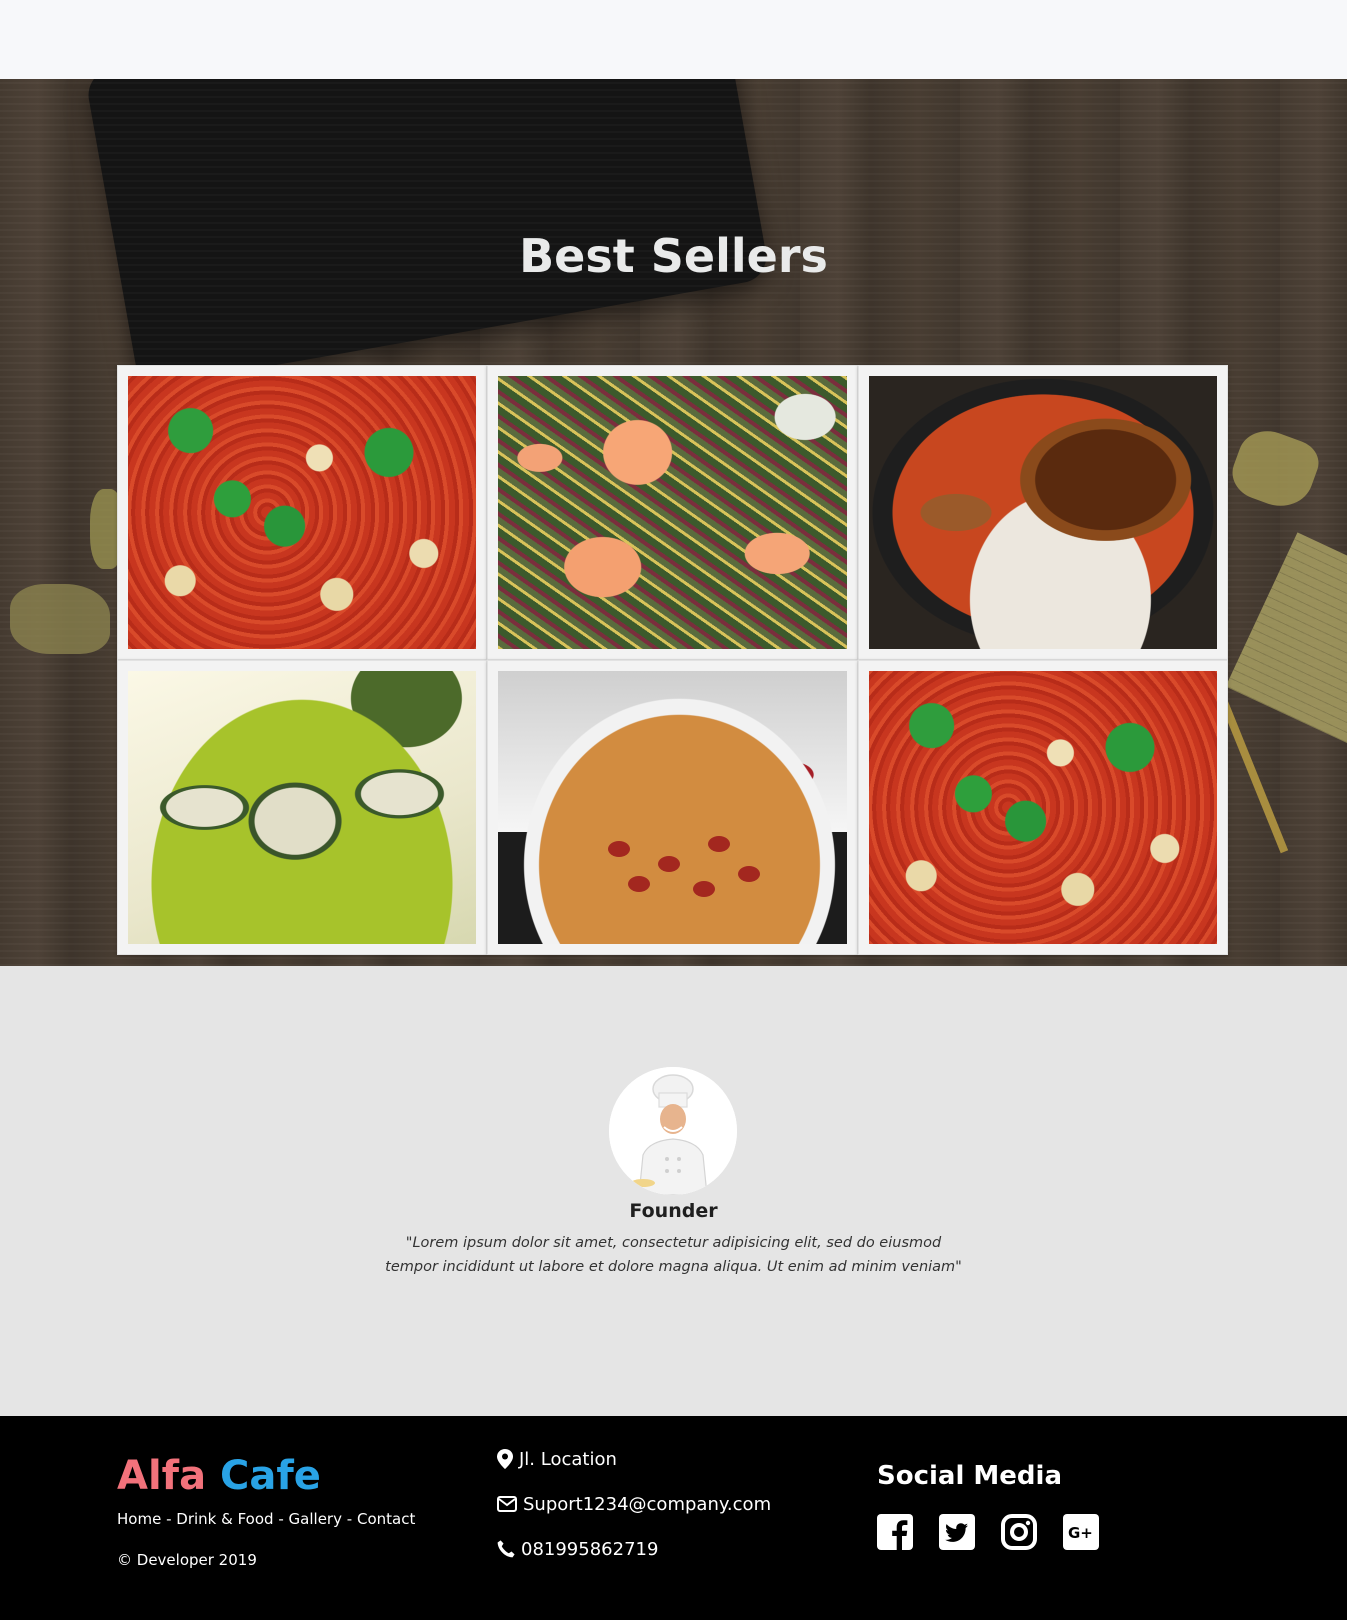 Image resolution: width=1347 pixels, height=1620 pixels. Describe the element at coordinates (673, 39) in the screenshot. I see `top-bar` at that location.